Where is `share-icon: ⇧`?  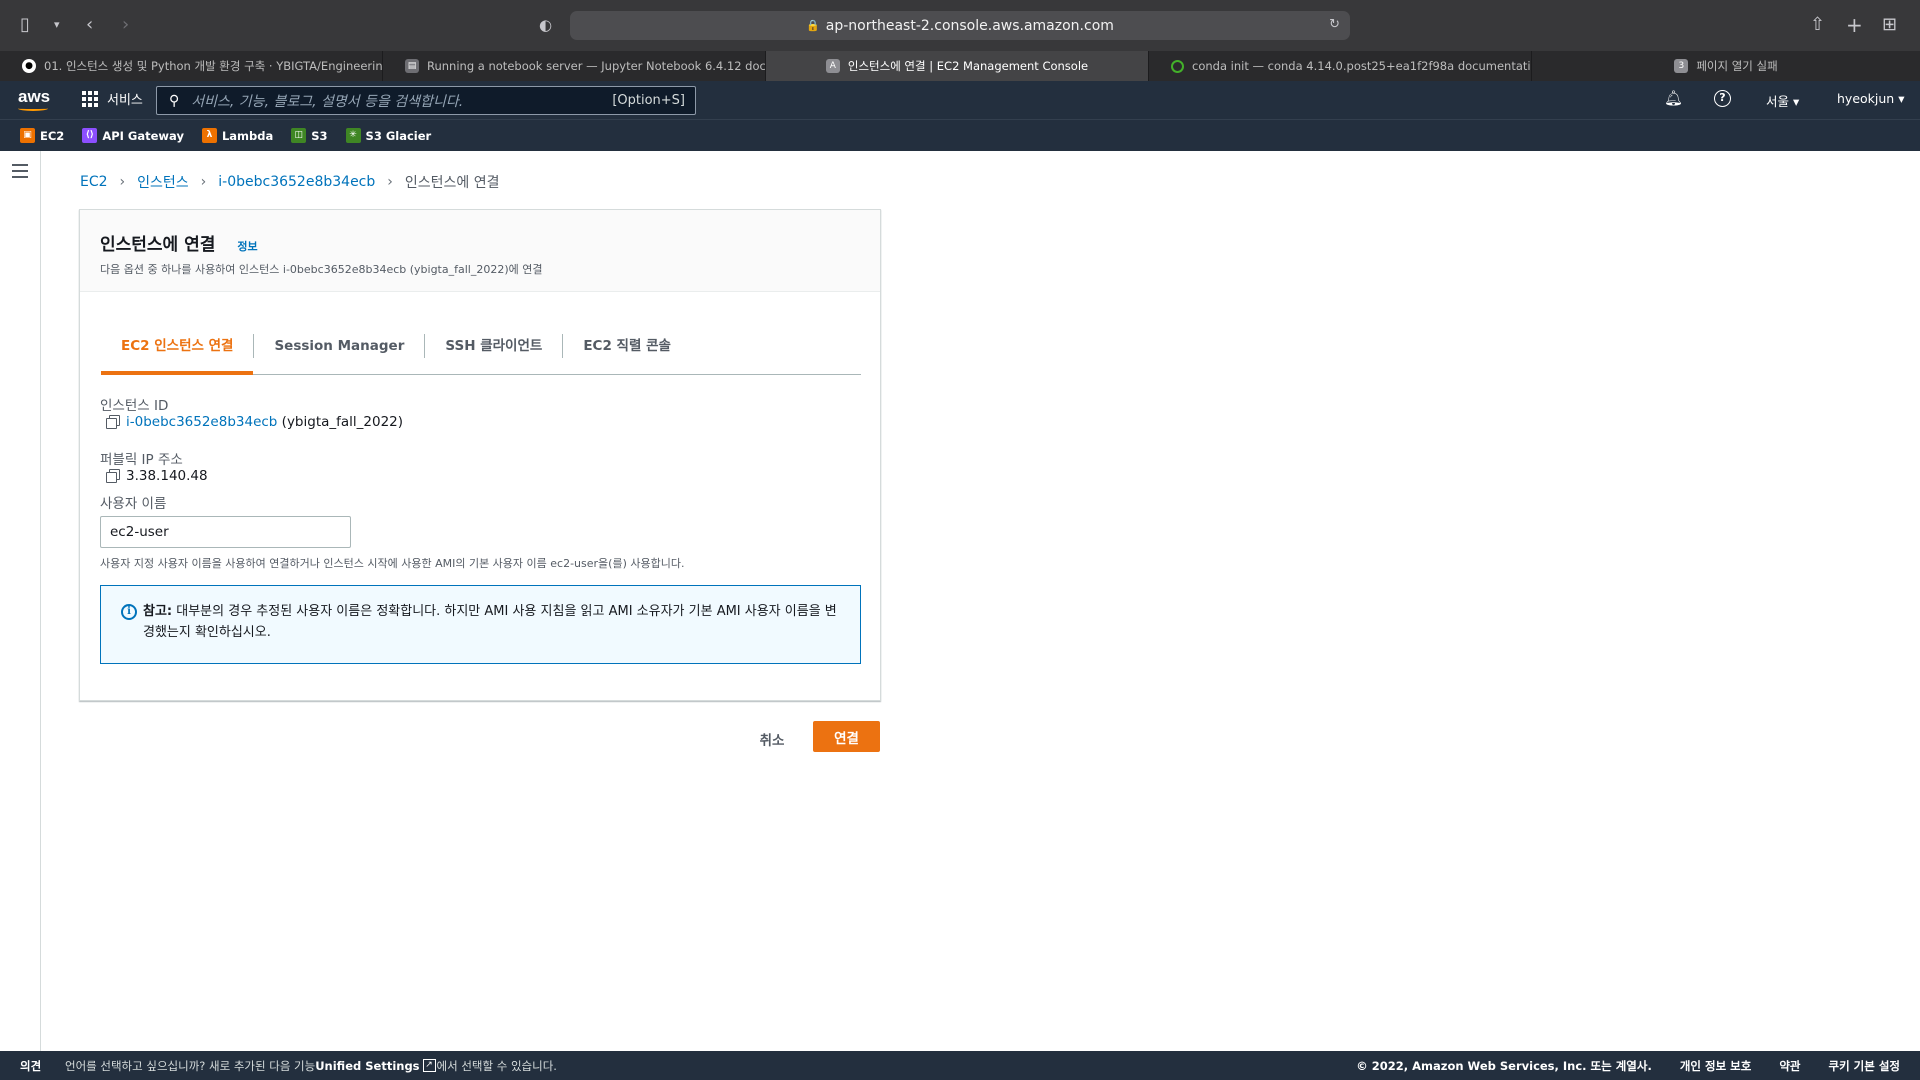 share-icon: ⇧ is located at coordinates (1817, 25).